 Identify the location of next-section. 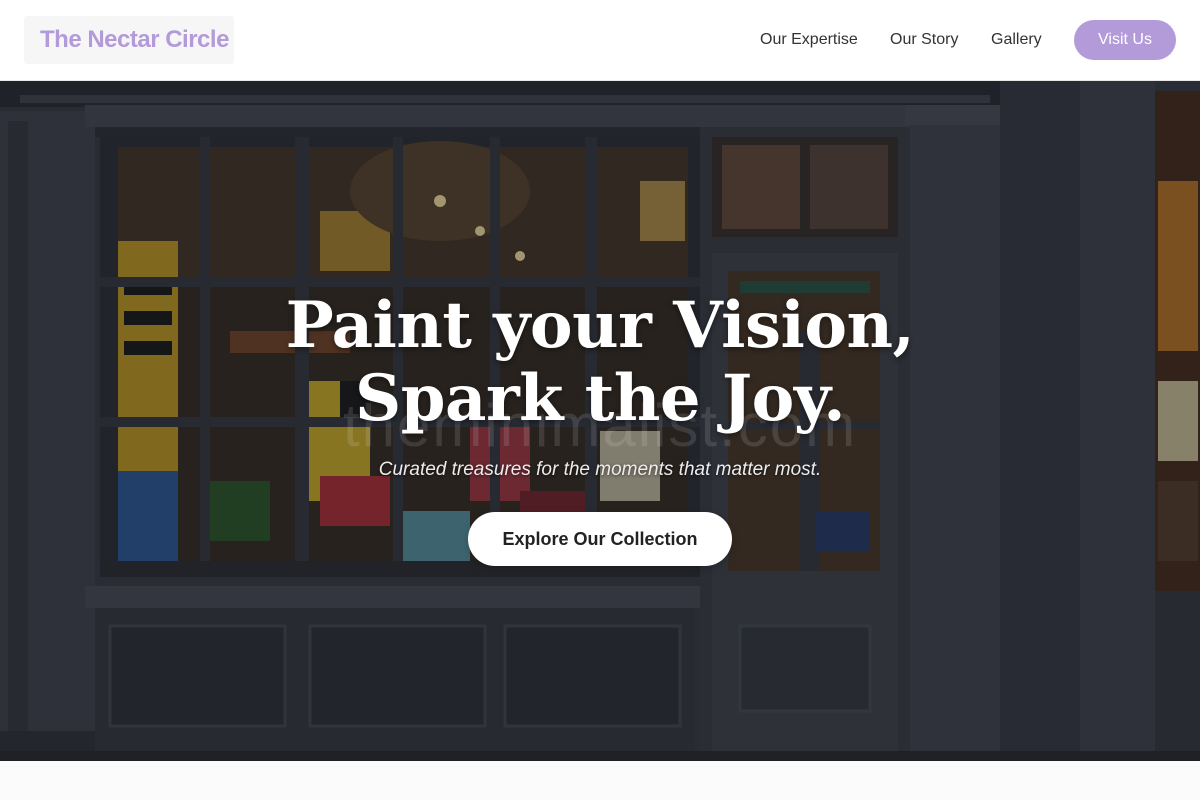
(600, 780).